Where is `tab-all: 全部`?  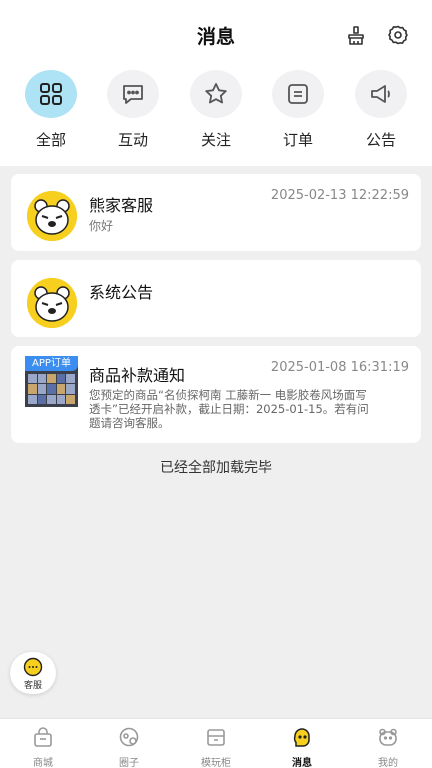
tab-all: 全部 is located at coordinates (51, 110).